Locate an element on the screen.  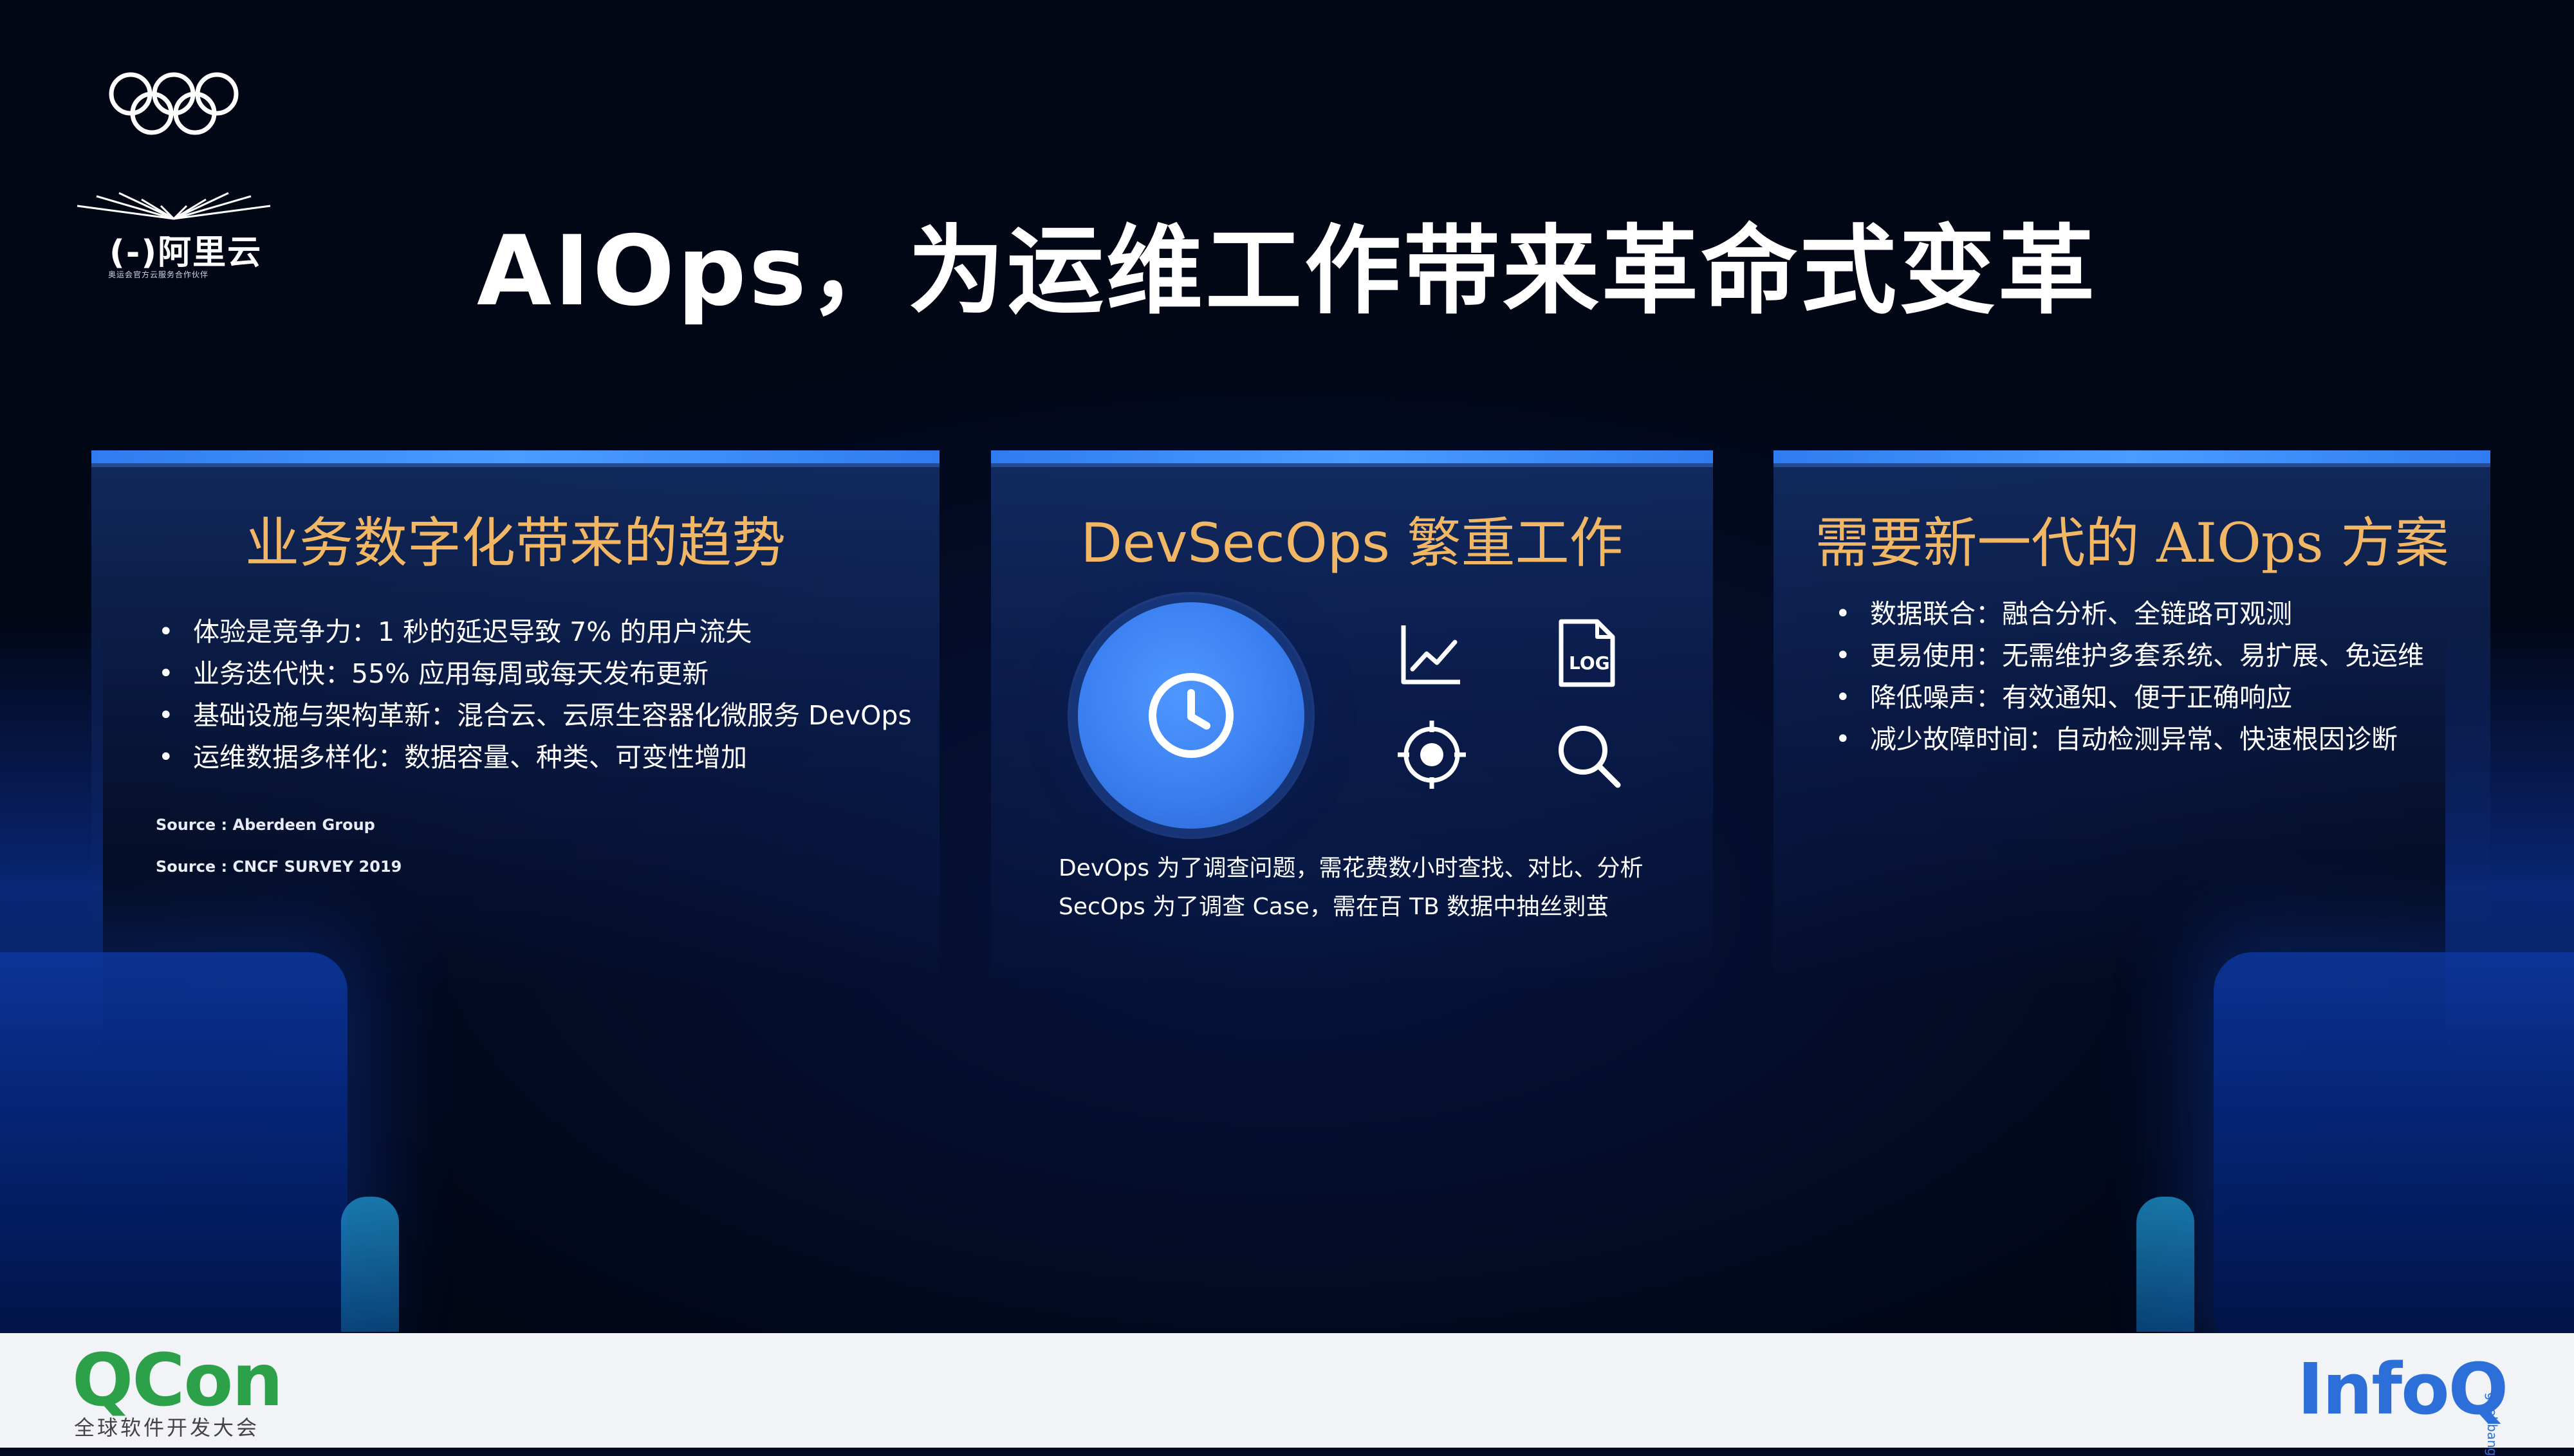
left-glow-pillar is located at coordinates (370, 1264).